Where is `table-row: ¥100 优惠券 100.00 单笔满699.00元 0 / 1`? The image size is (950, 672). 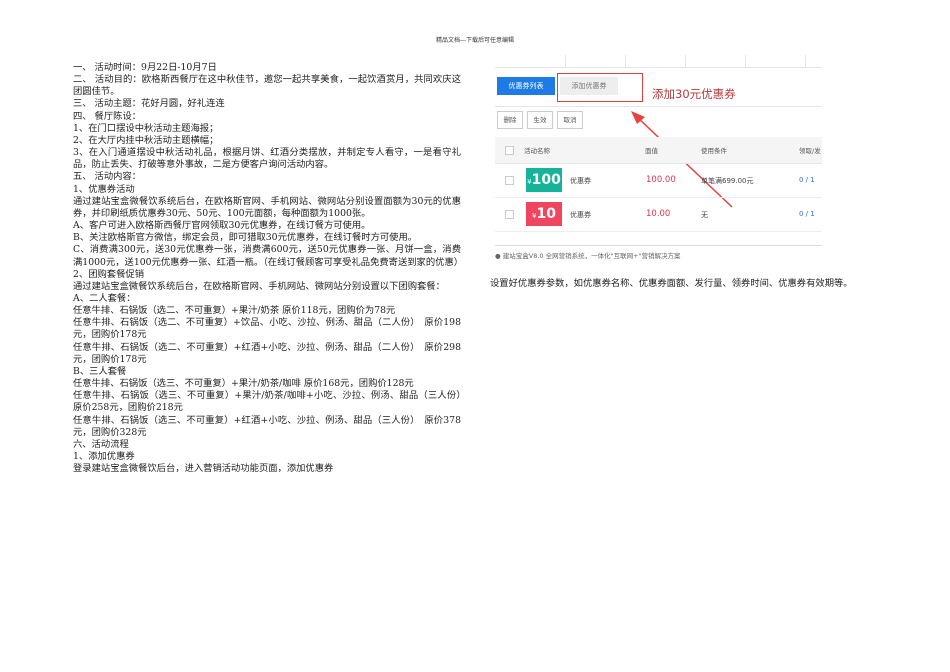 table-row: ¥100 优惠券 100.00 单笔满699.00元 0 / 1 is located at coordinates (658, 181).